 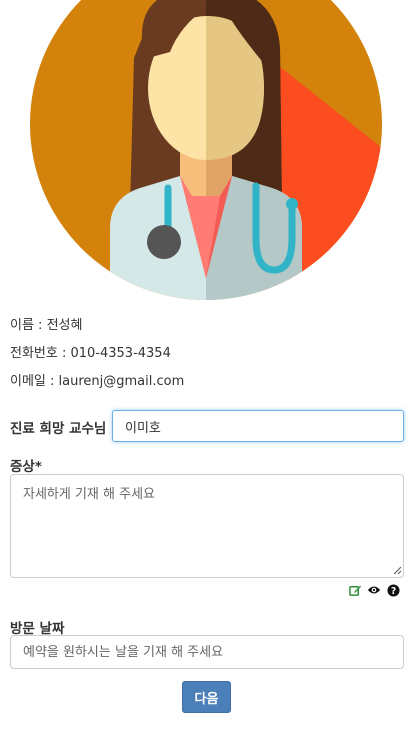 What do you see at coordinates (26, 467) in the screenshot?
I see `symptom-label: 증상*` at bounding box center [26, 467].